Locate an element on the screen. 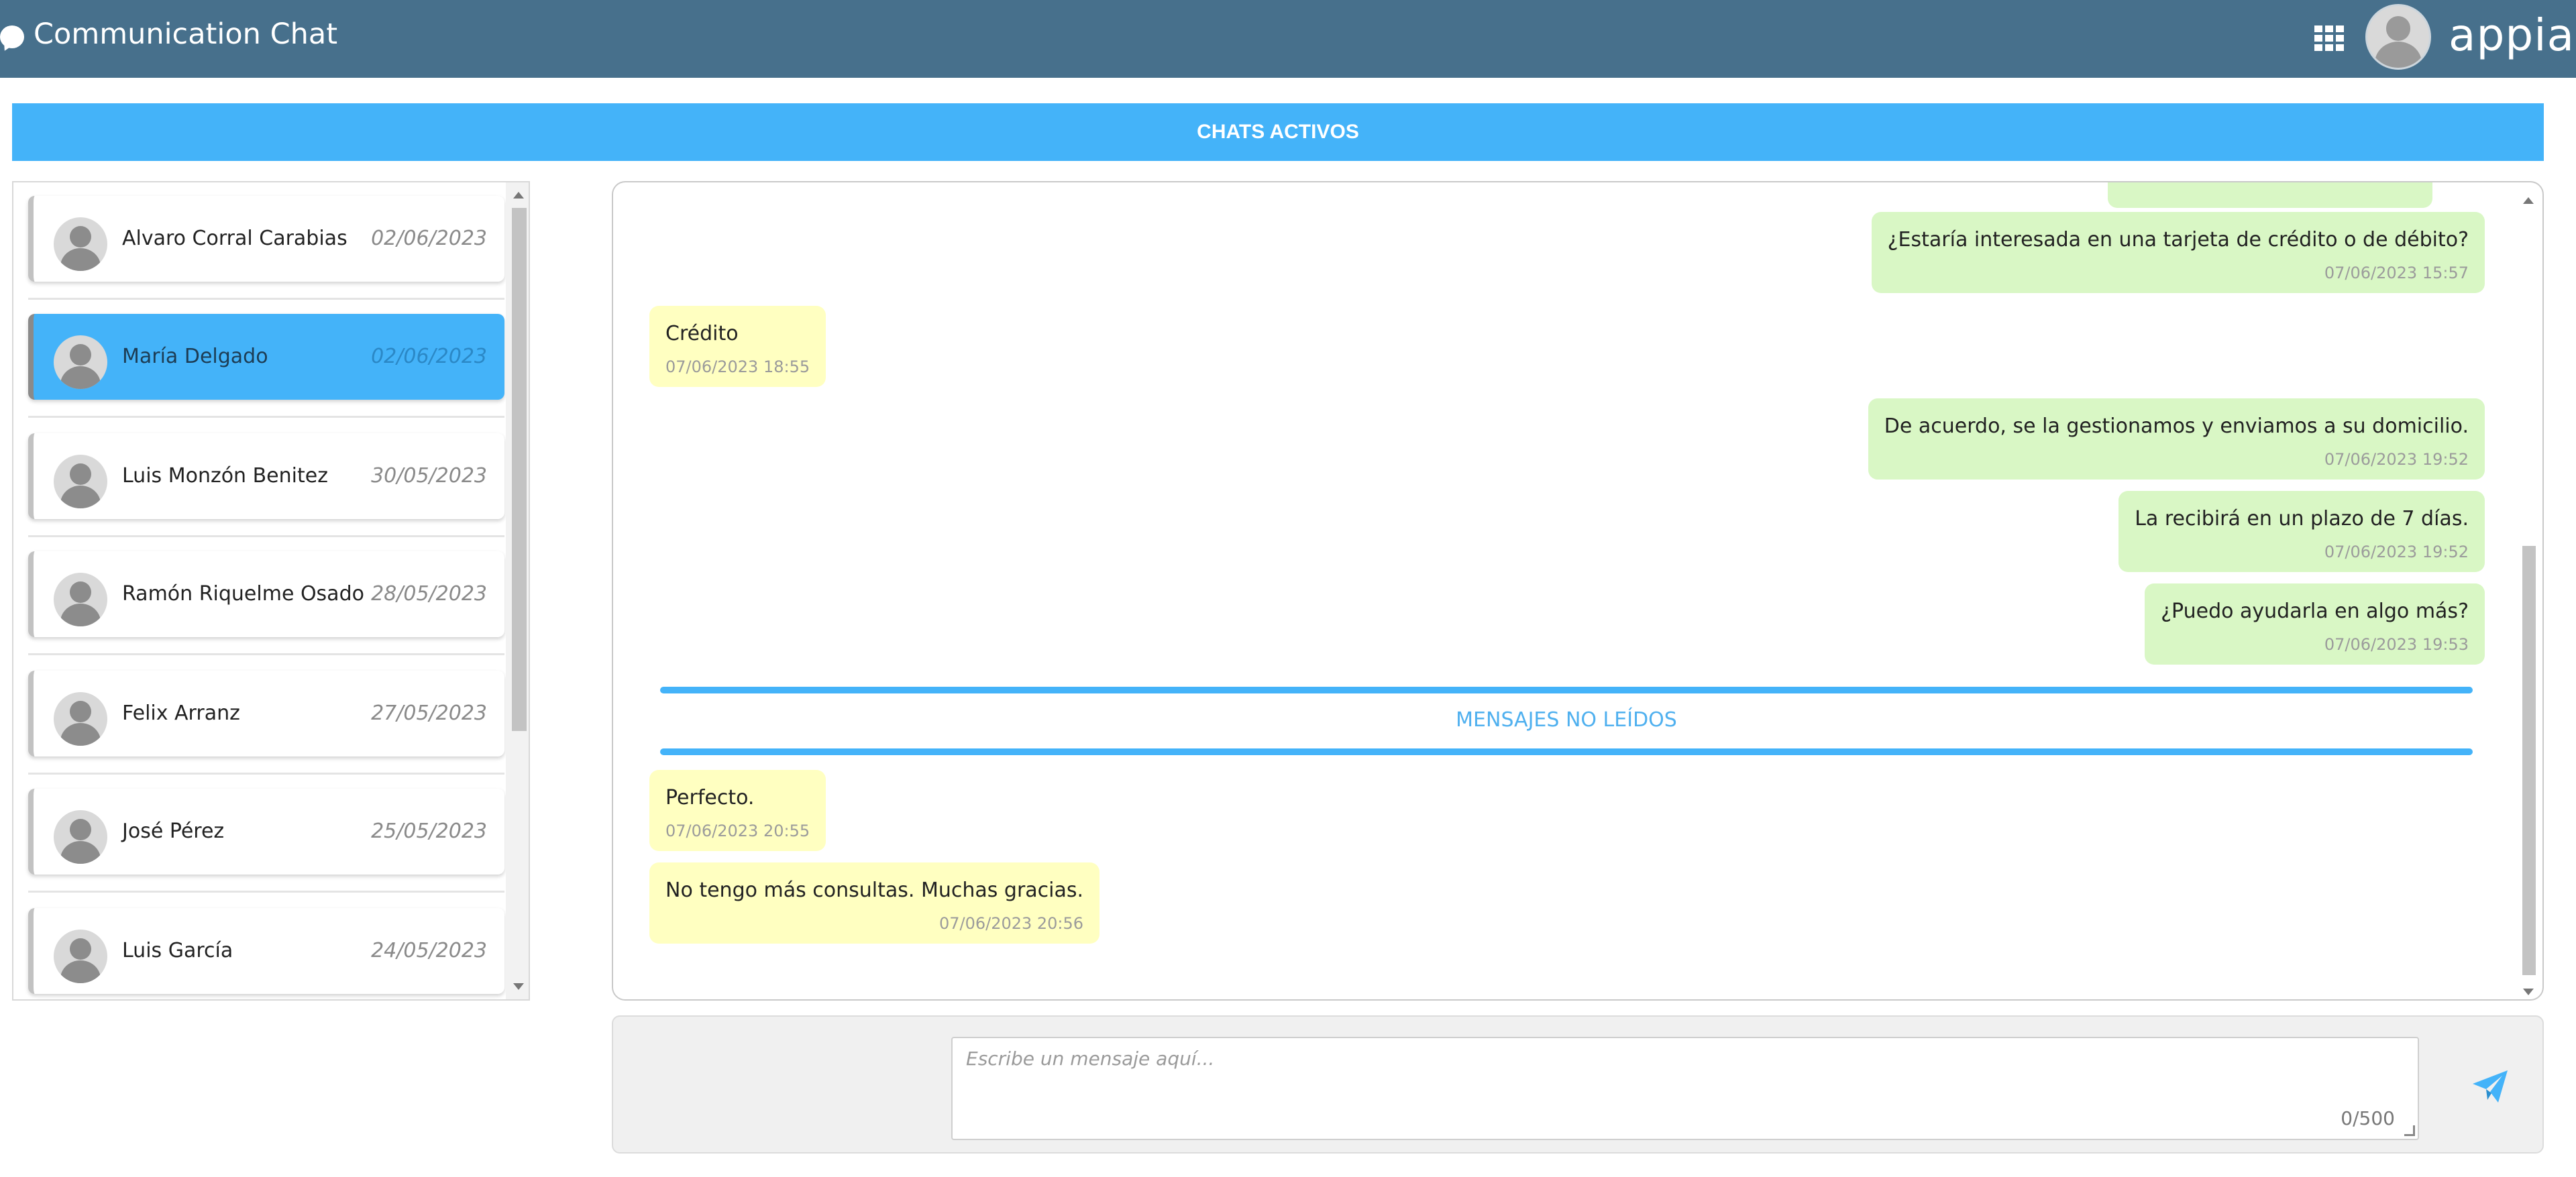 The height and width of the screenshot is (1177, 2576). character-counter: 0/500 is located at coordinates (2368, 1118).